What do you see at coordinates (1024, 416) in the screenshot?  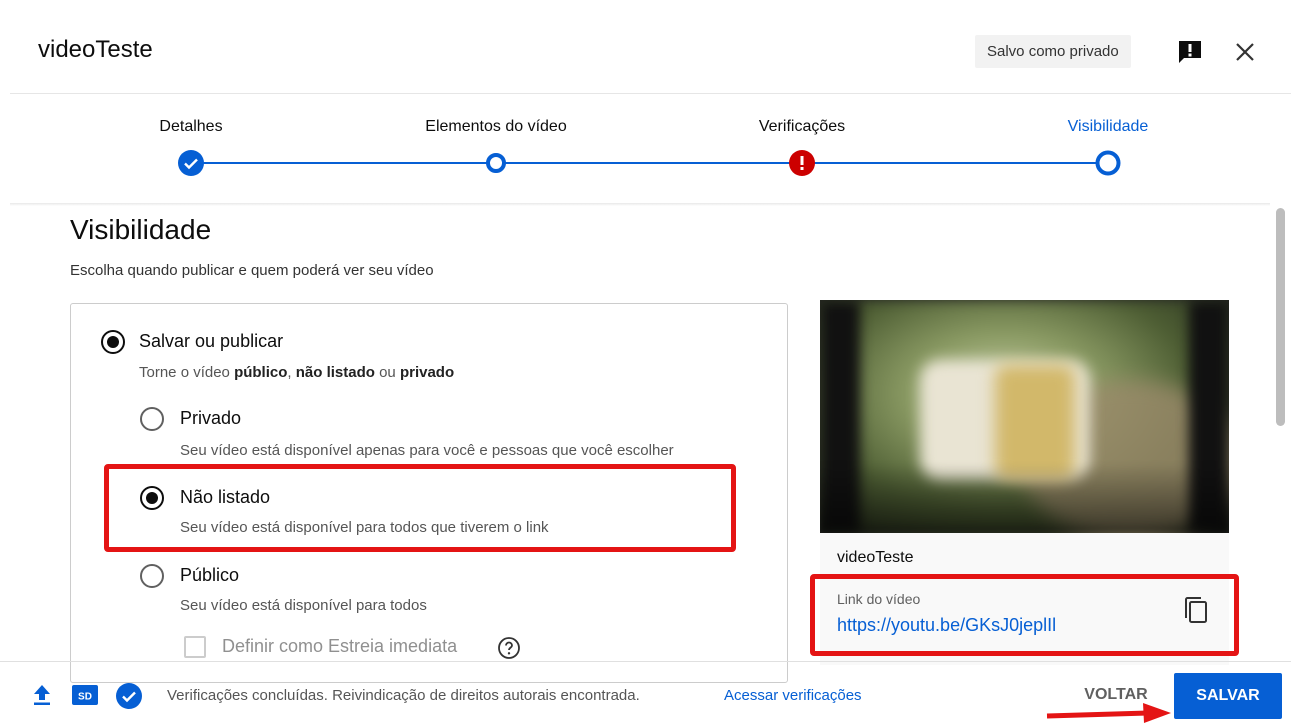 I see `video-thumbnail` at bounding box center [1024, 416].